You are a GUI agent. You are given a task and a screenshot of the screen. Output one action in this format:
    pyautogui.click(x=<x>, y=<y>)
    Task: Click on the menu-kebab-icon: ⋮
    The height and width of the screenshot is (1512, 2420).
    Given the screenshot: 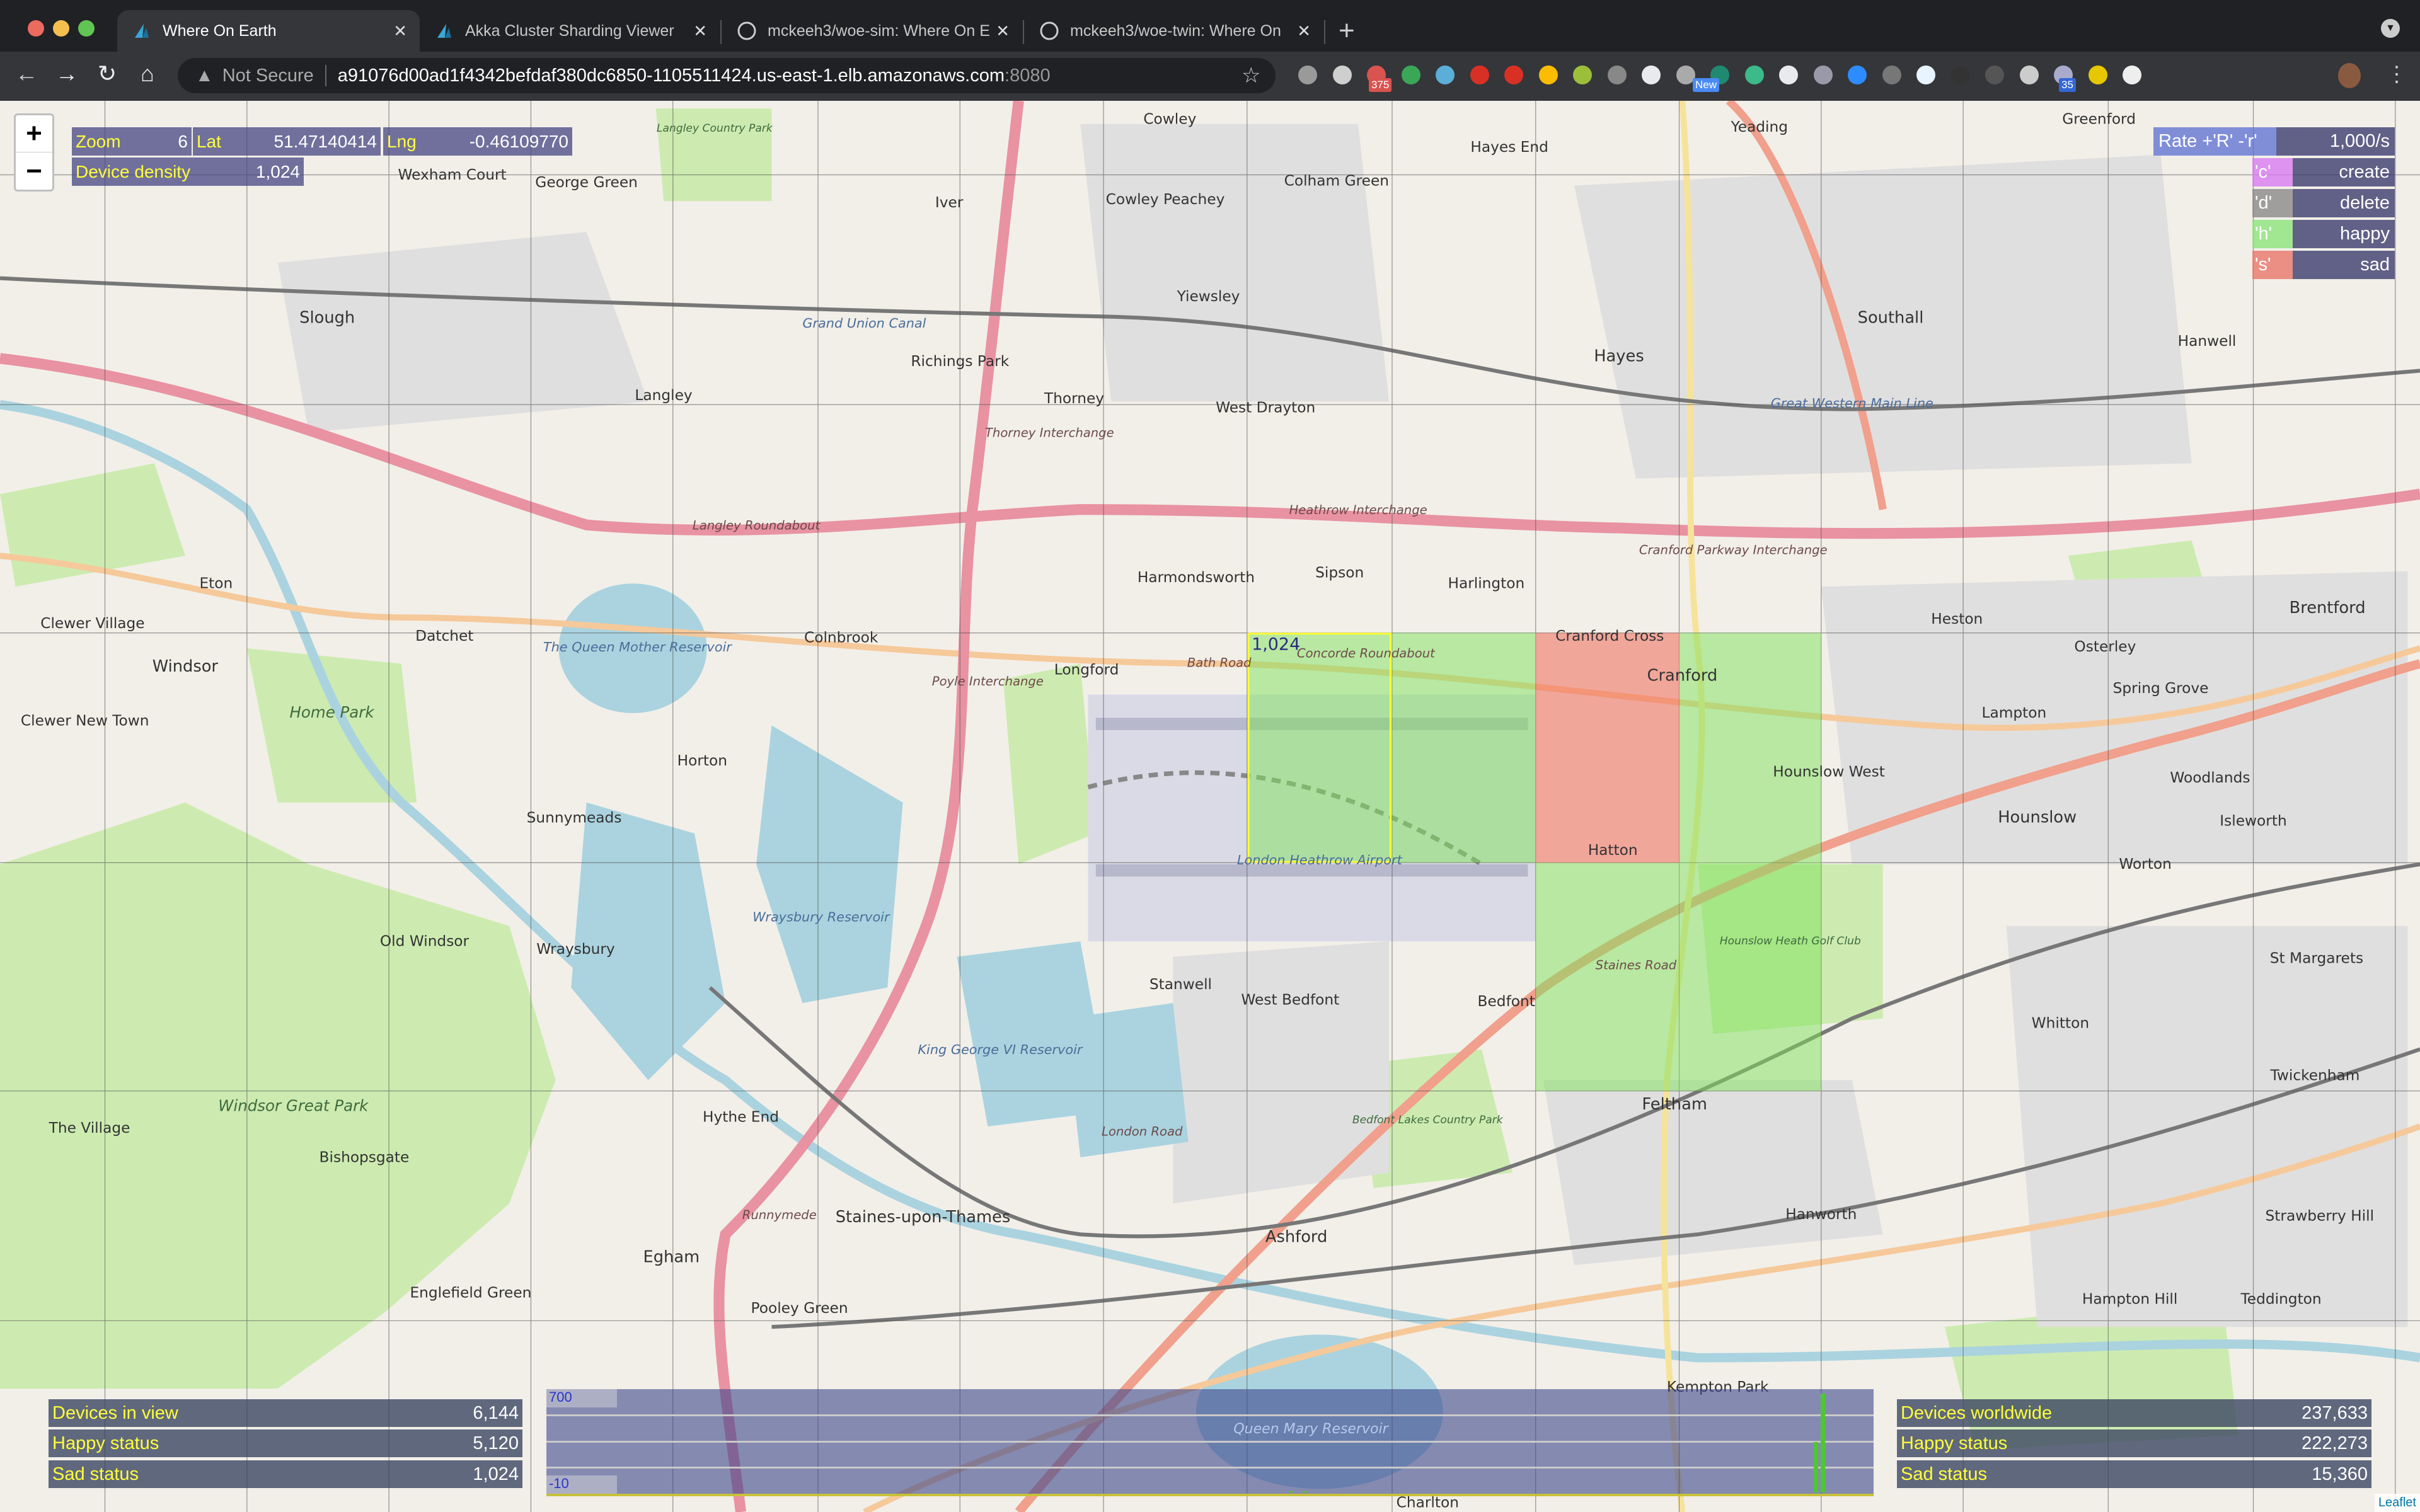 What is the action you would take?
    pyautogui.click(x=2396, y=74)
    